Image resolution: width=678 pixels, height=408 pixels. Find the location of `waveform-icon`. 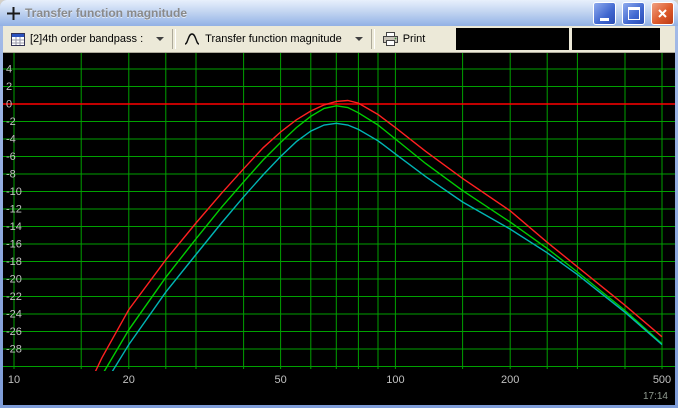

waveform-icon is located at coordinates (192, 39).